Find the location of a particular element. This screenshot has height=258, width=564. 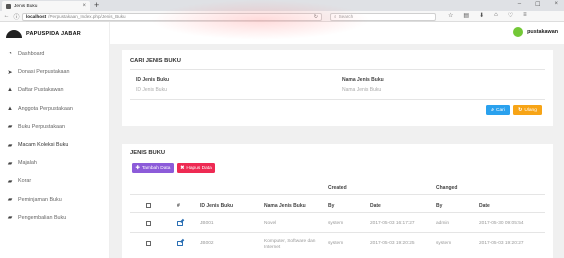

menu-icon: ≡ is located at coordinates (525, 15).